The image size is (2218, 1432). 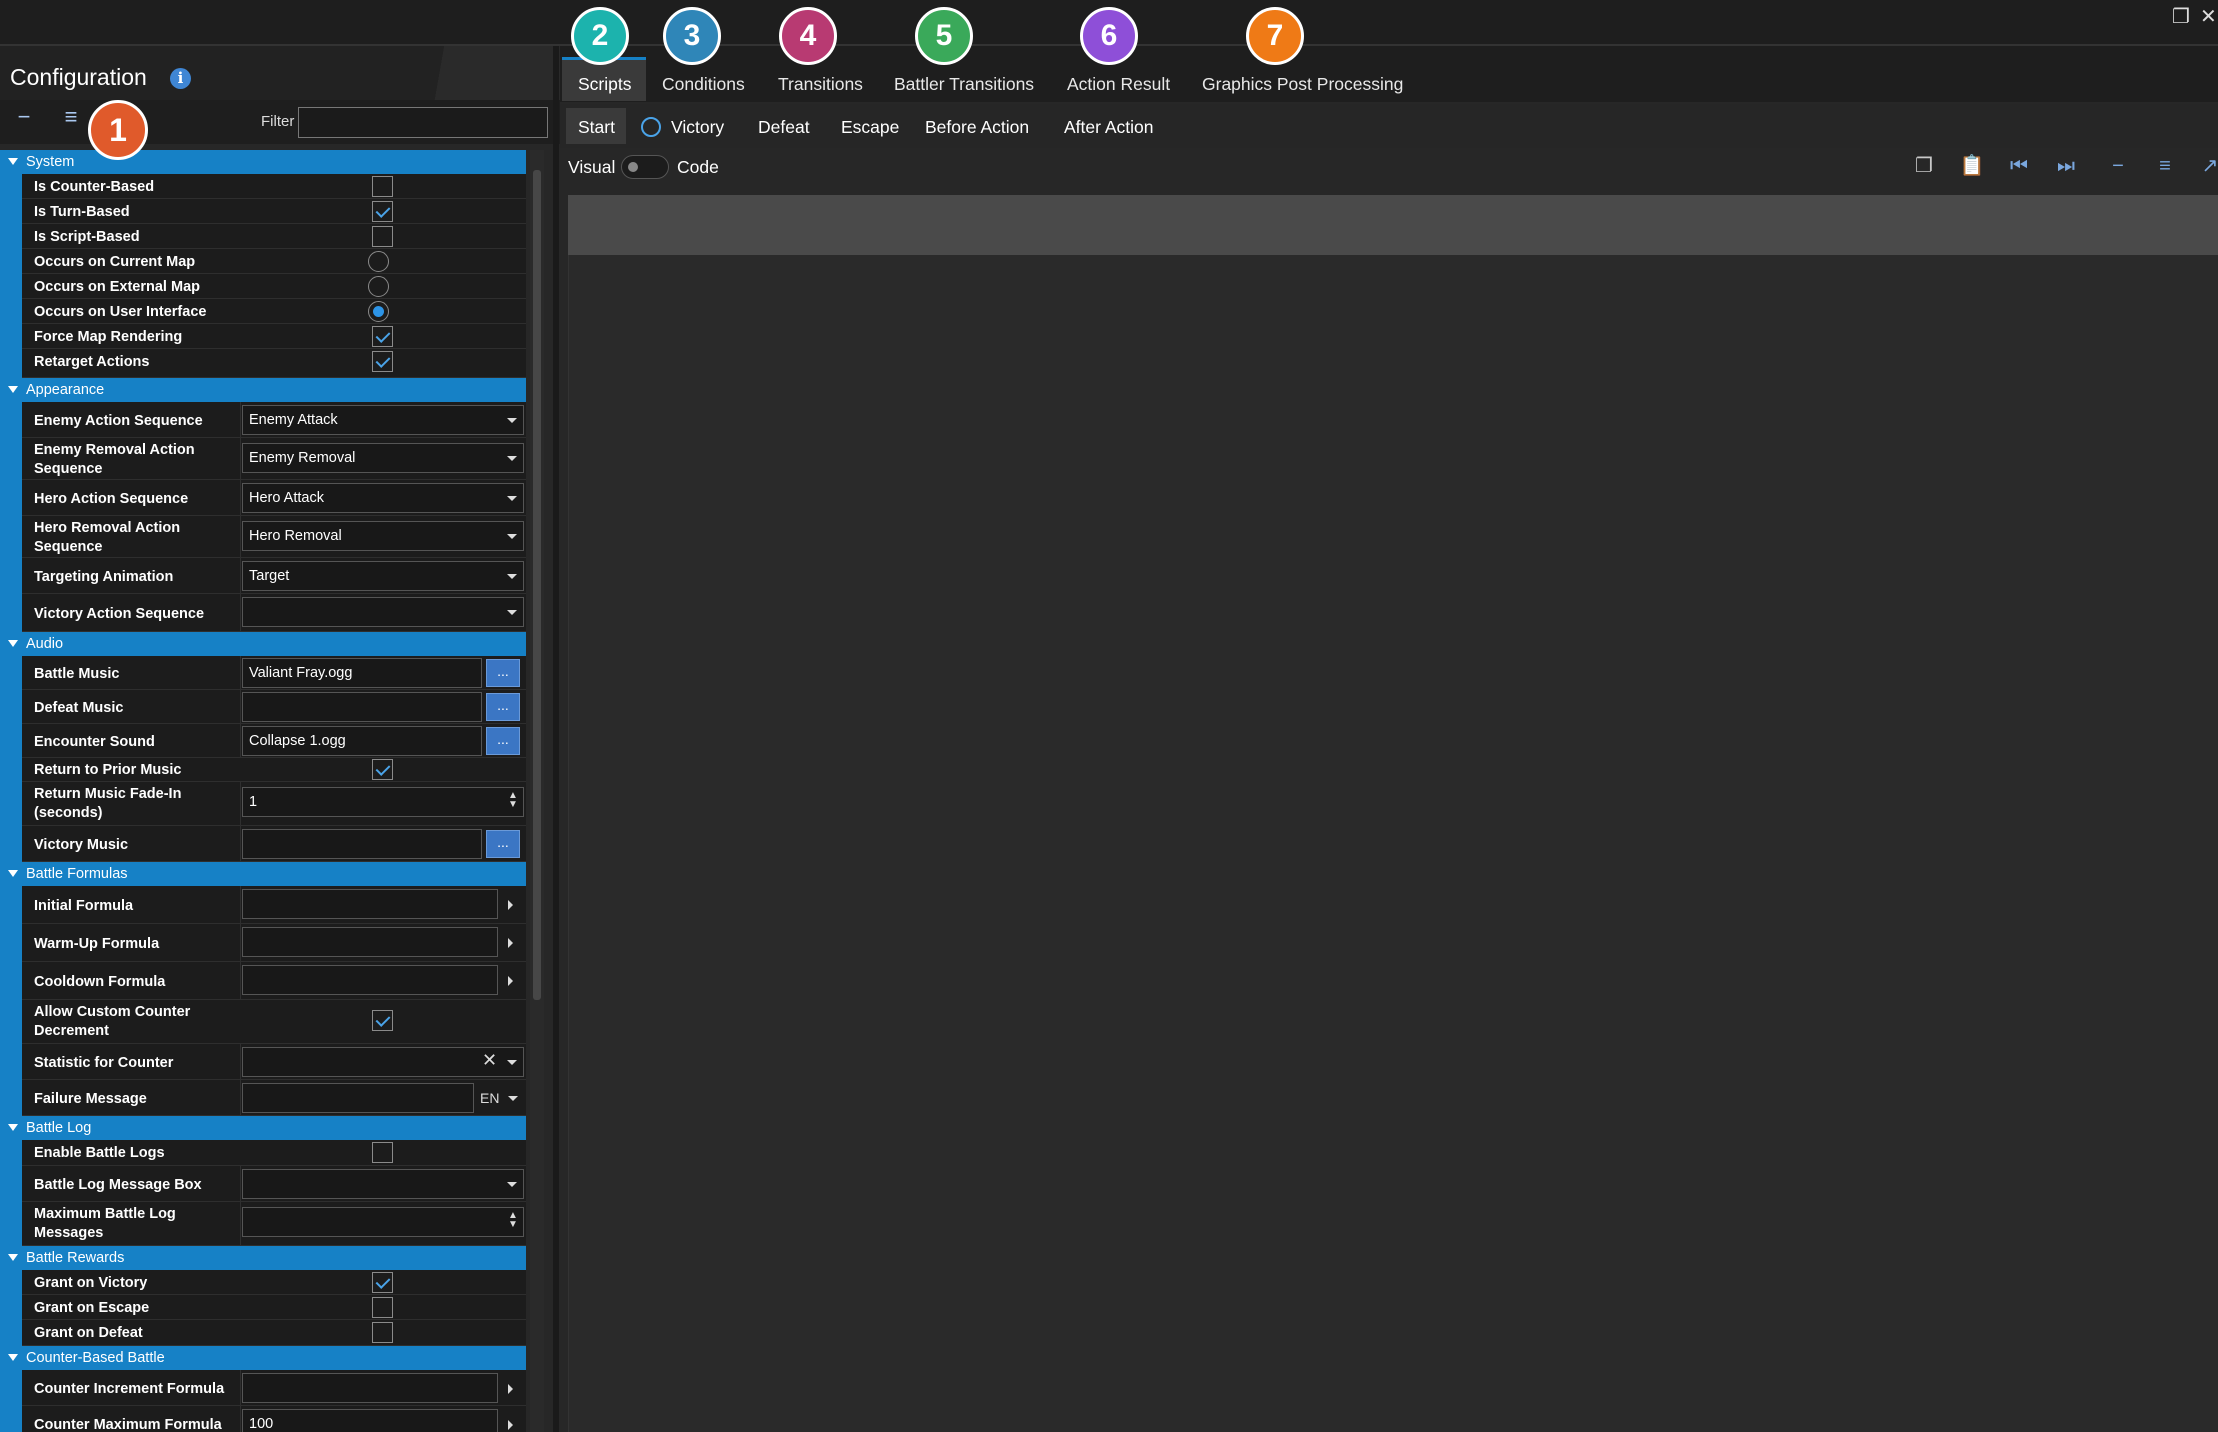 I want to click on tab-transitions: Transitions, so click(x=820, y=84).